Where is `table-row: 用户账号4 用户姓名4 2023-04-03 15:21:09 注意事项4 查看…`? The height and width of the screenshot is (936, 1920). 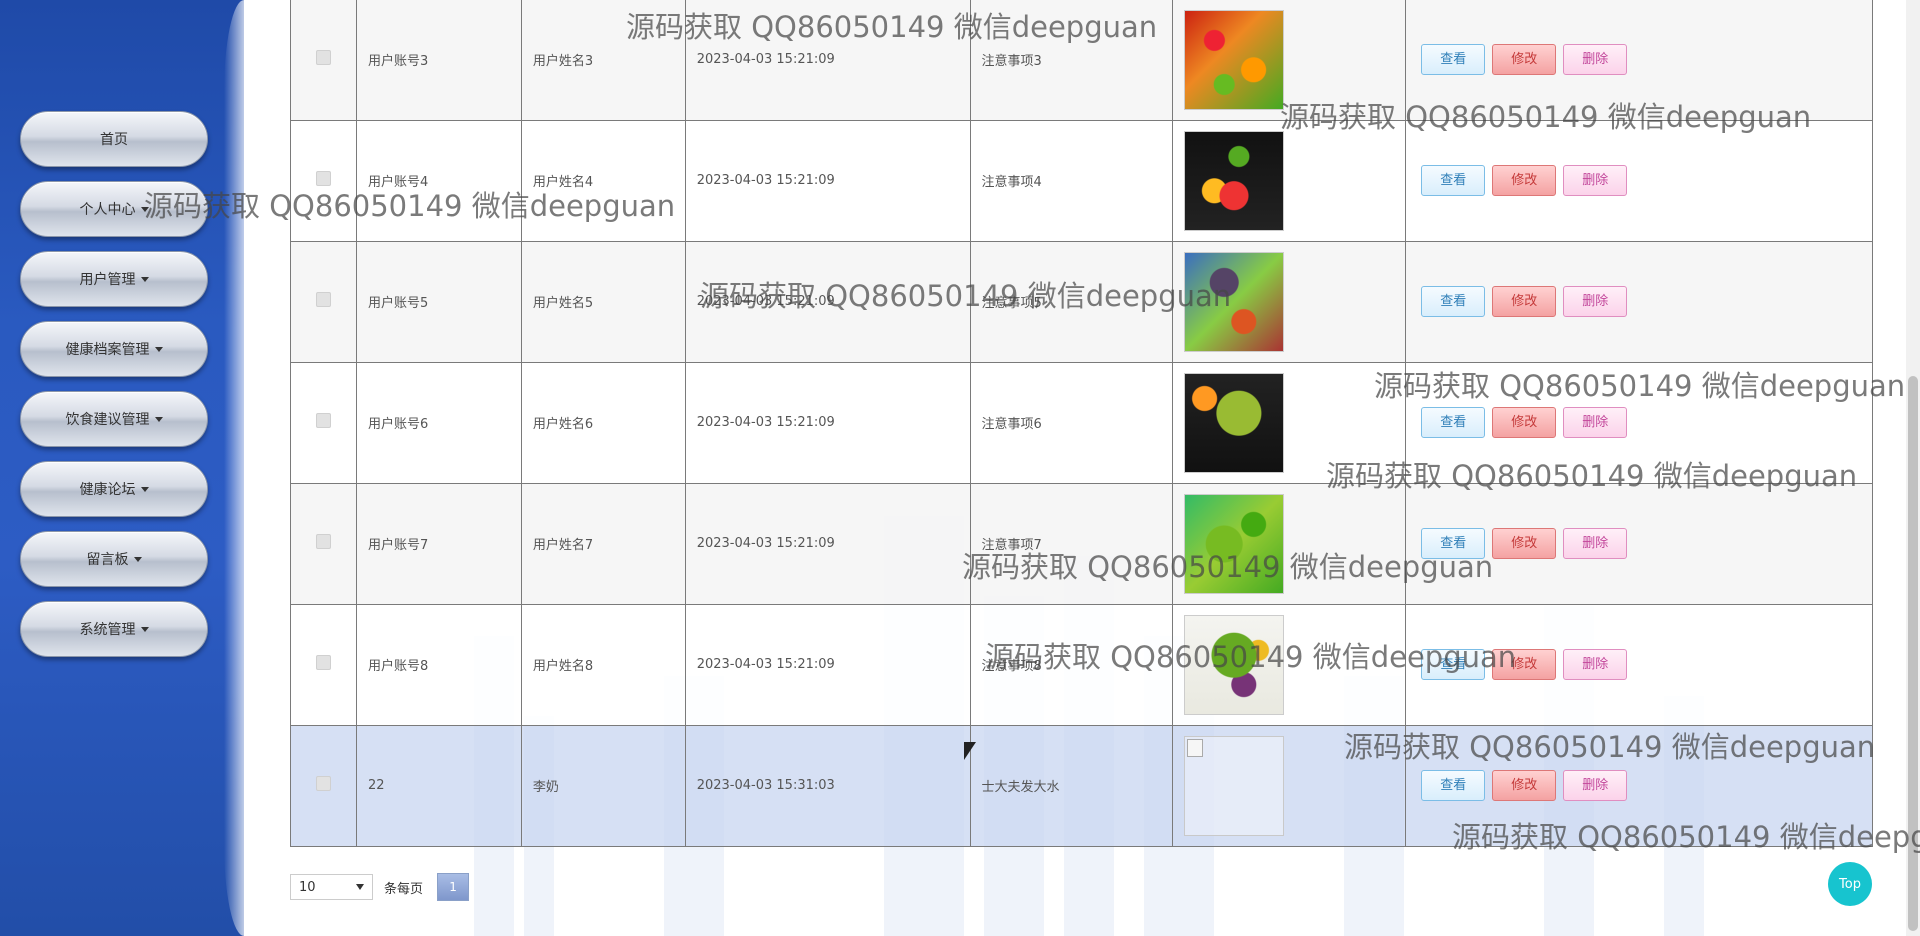 table-row: 用户账号4 用户姓名4 2023-04-03 15:21:09 注意事项4 查看… is located at coordinates (1081, 180).